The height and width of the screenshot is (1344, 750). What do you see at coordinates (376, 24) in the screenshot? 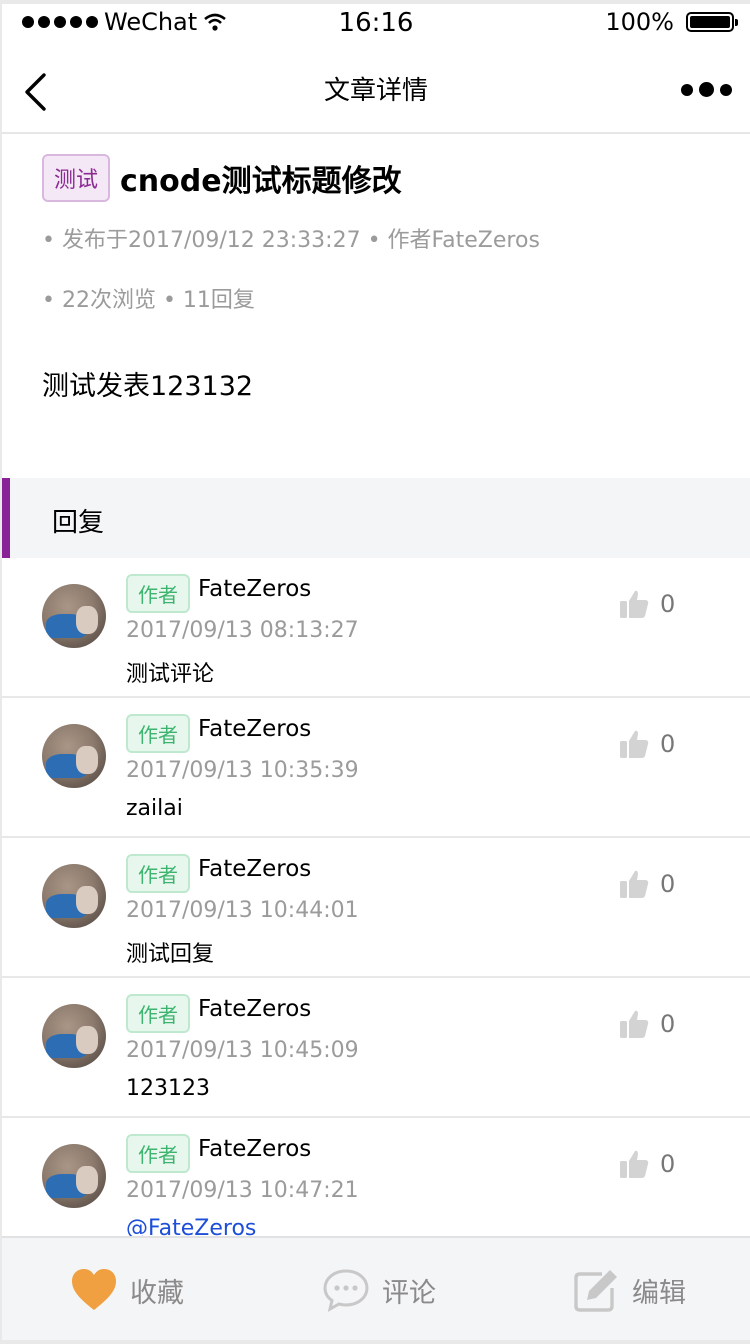
I see `status-bar: WeChat 16:16 100%` at bounding box center [376, 24].